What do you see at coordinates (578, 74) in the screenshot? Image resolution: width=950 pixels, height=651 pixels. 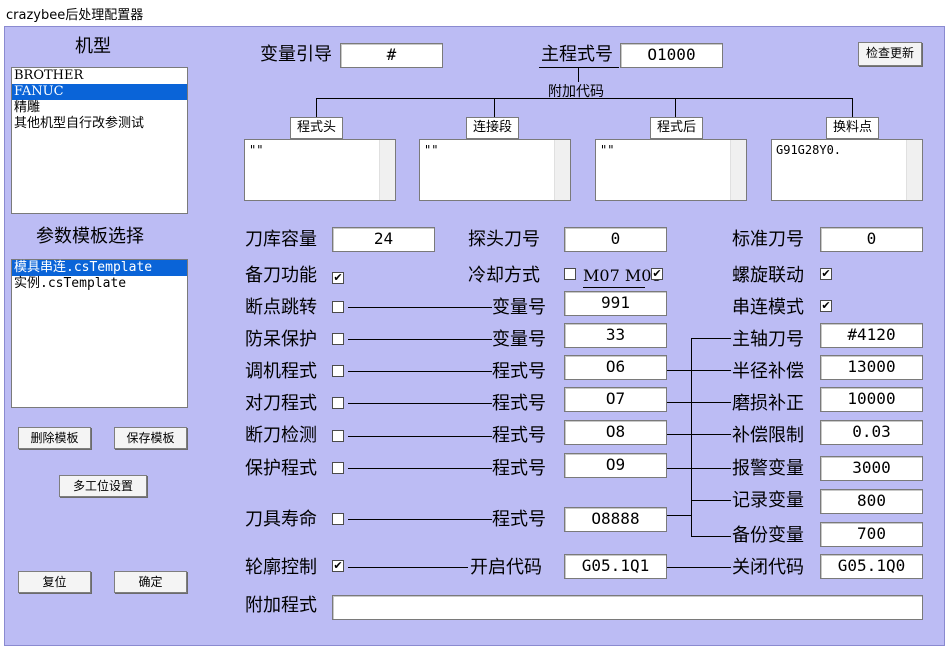 I see `connector-line` at bounding box center [578, 74].